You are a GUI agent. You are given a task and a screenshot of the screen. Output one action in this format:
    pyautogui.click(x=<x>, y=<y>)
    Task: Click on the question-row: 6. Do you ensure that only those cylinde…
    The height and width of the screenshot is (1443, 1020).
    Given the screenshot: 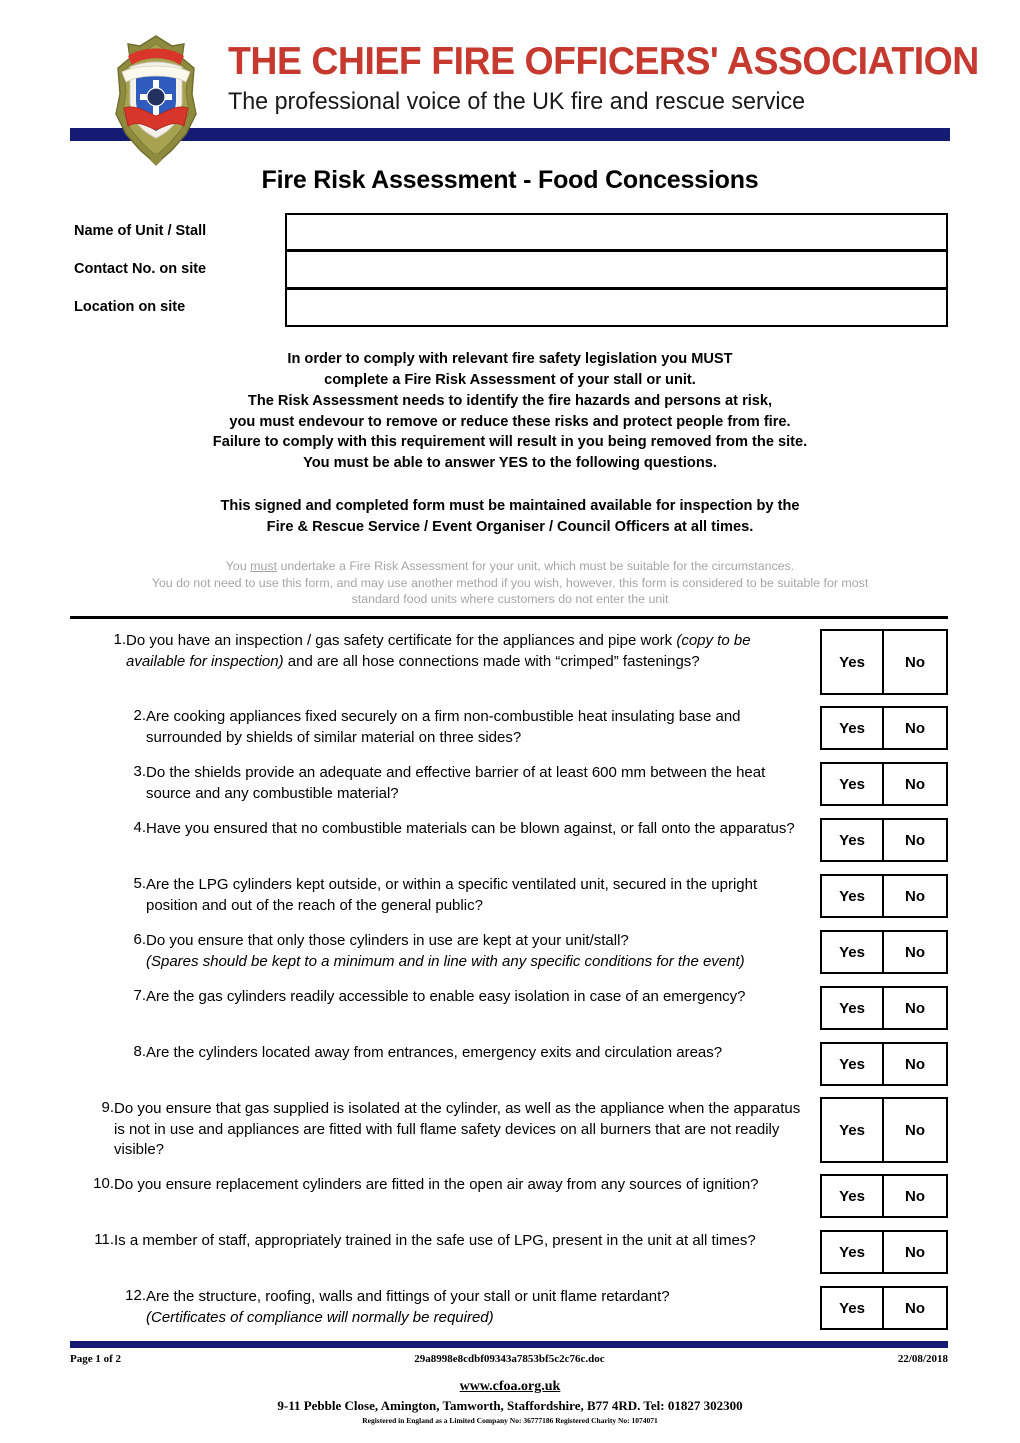 What is the action you would take?
    pyautogui.click(x=505, y=952)
    